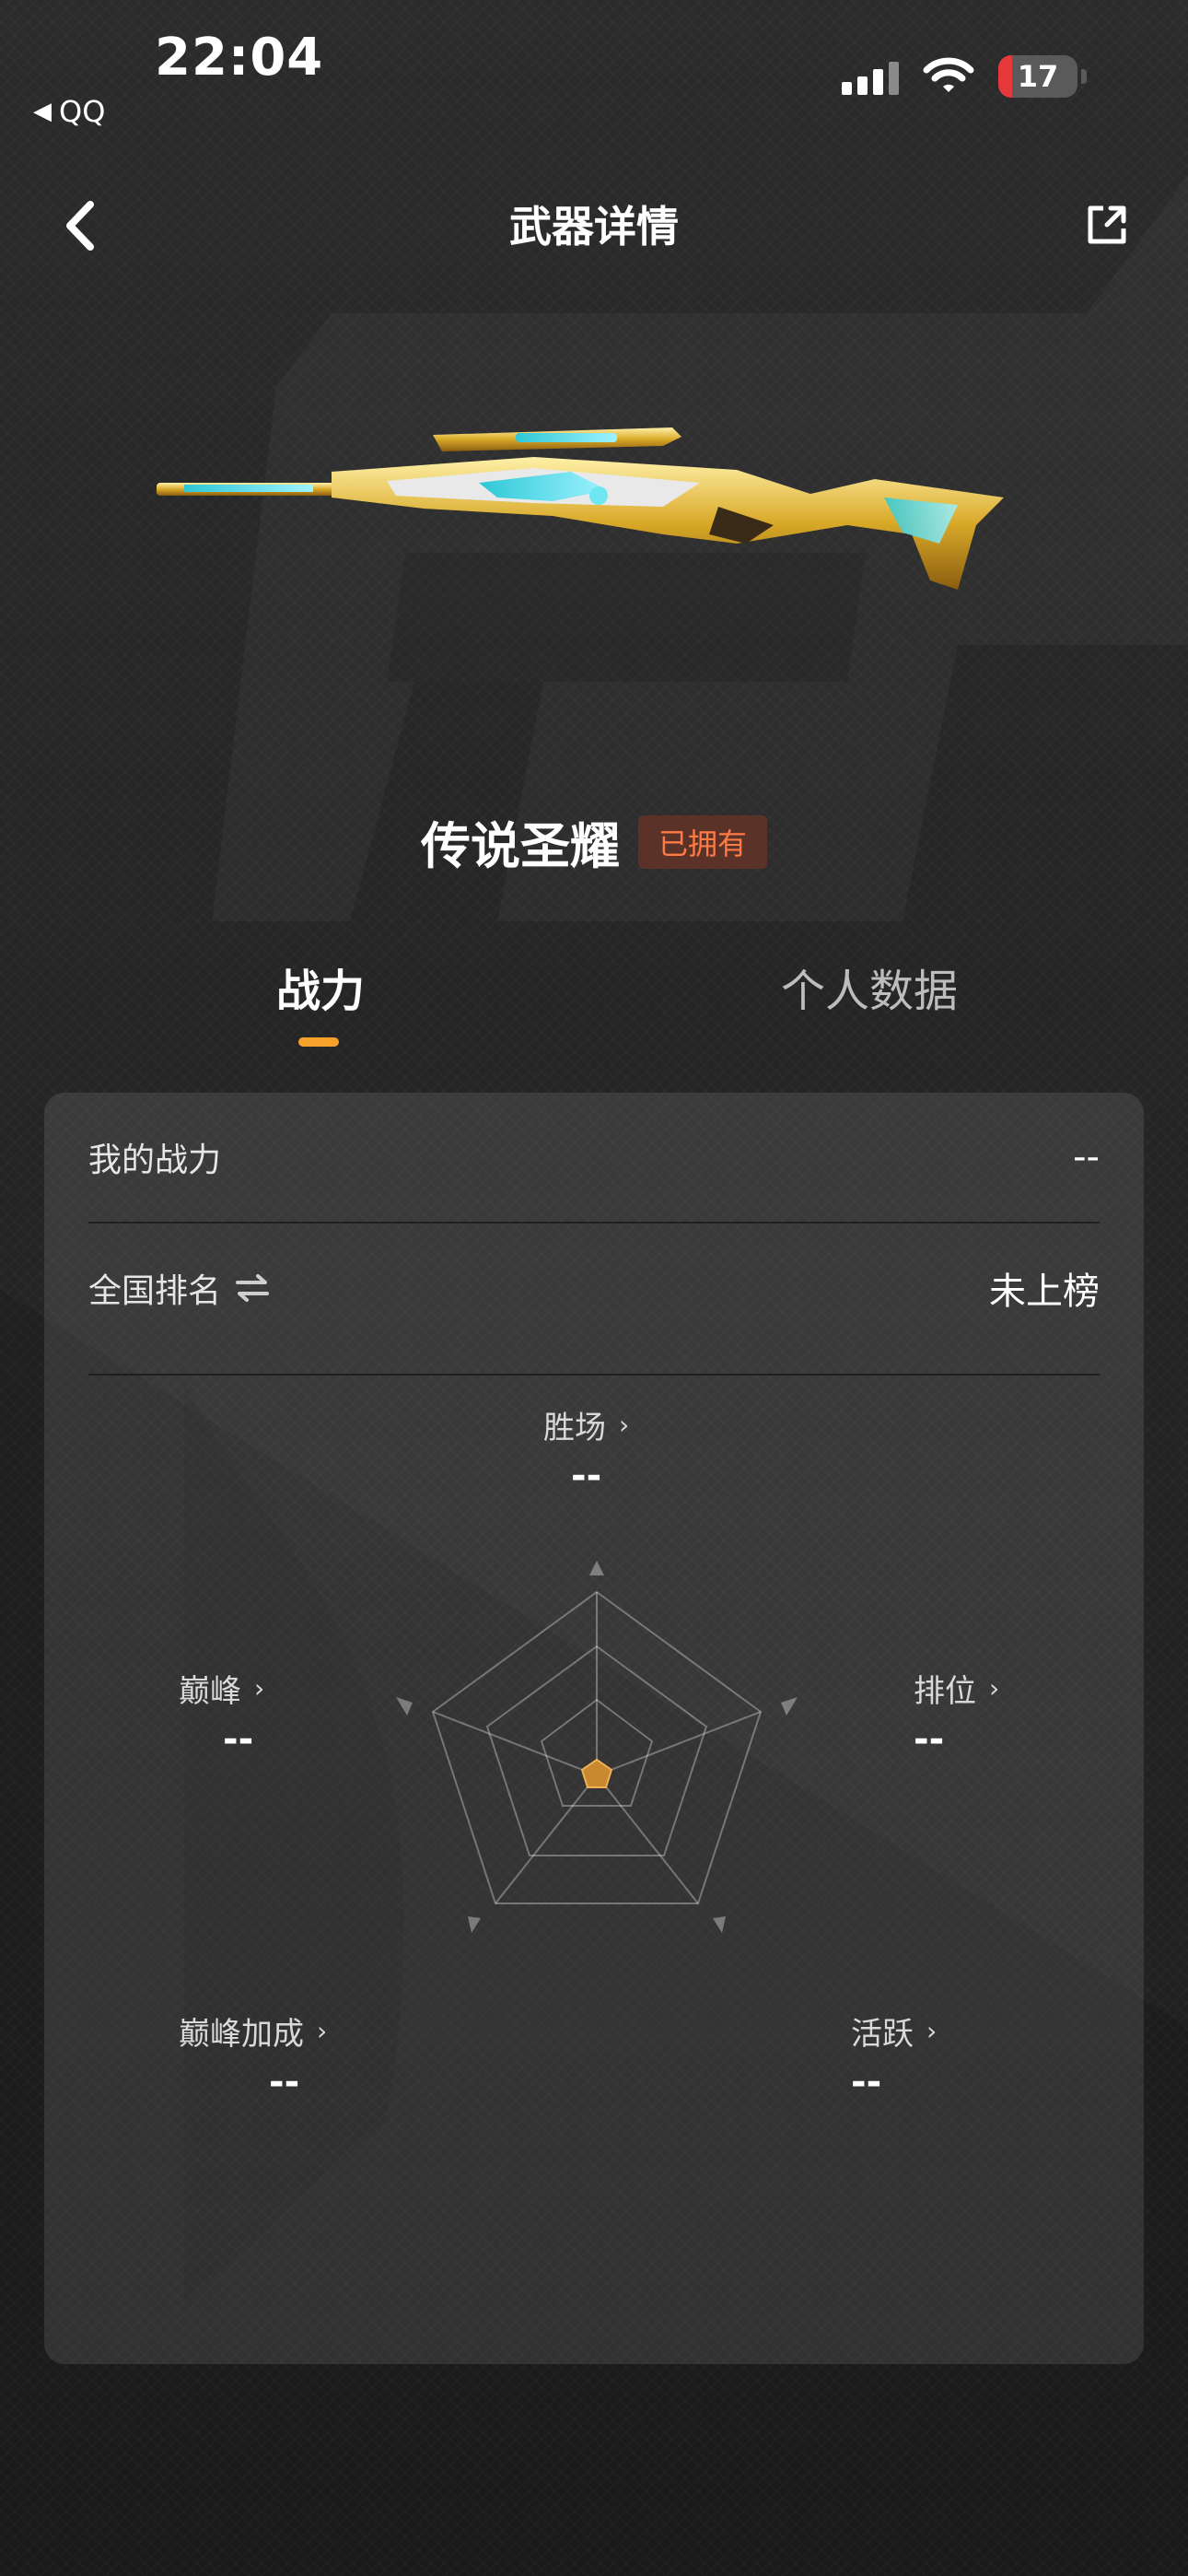 Image resolution: width=1188 pixels, height=2576 pixels. I want to click on stat-wins-label: 胜场, so click(574, 1428).